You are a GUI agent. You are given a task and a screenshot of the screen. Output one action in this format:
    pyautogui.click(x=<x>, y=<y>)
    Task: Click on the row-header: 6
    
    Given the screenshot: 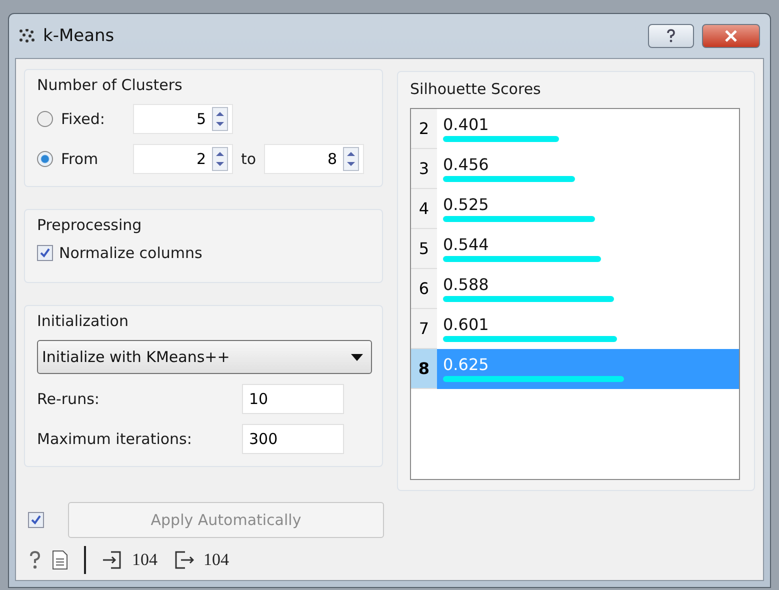 What is the action you would take?
    pyautogui.click(x=424, y=289)
    